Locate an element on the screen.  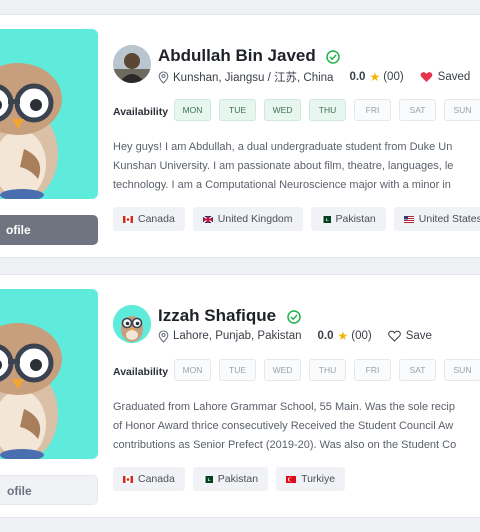
tutor-name-row: Izzah Shafique is located at coordinates (229, 316).